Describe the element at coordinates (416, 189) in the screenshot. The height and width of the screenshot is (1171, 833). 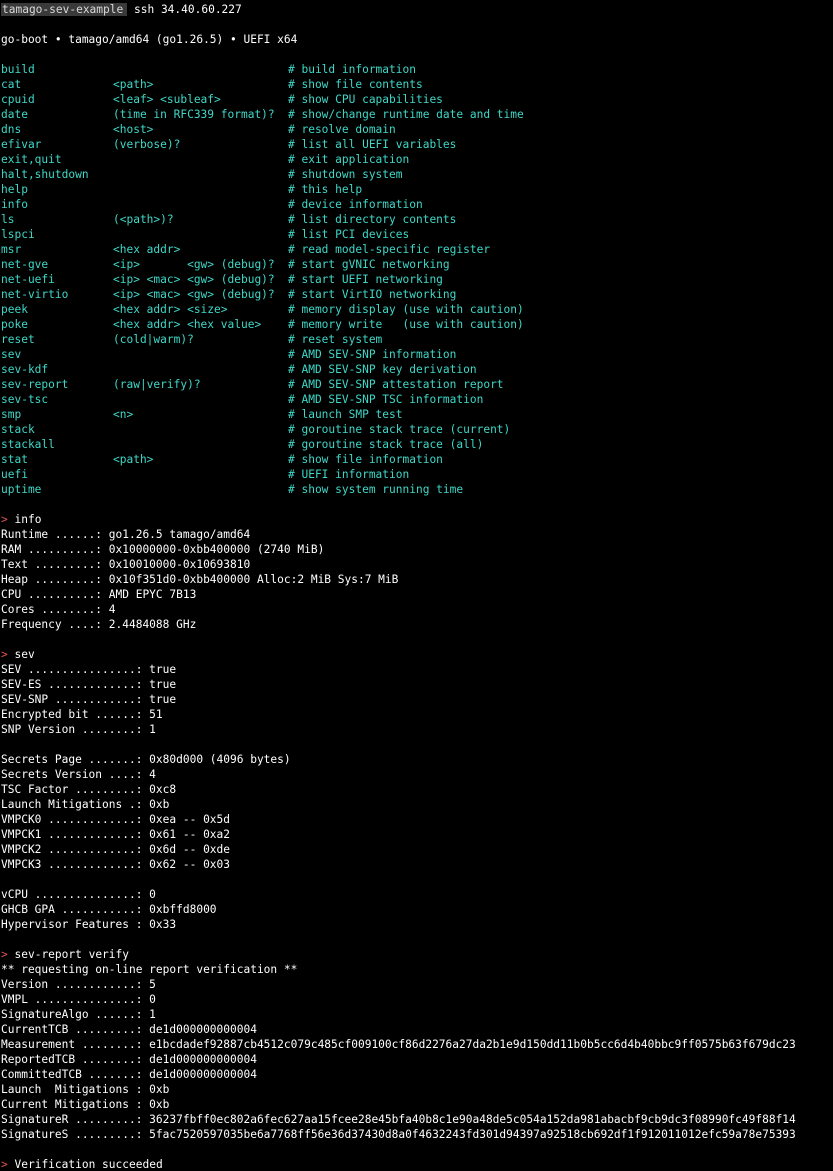
I see `help-row: help # this help` at that location.